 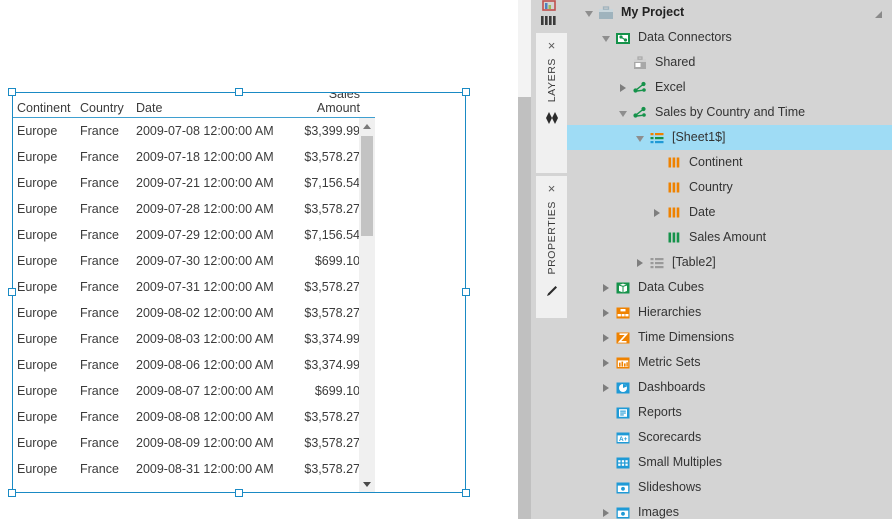 I want to click on tree-item-label: Shared, so click(x=675, y=62).